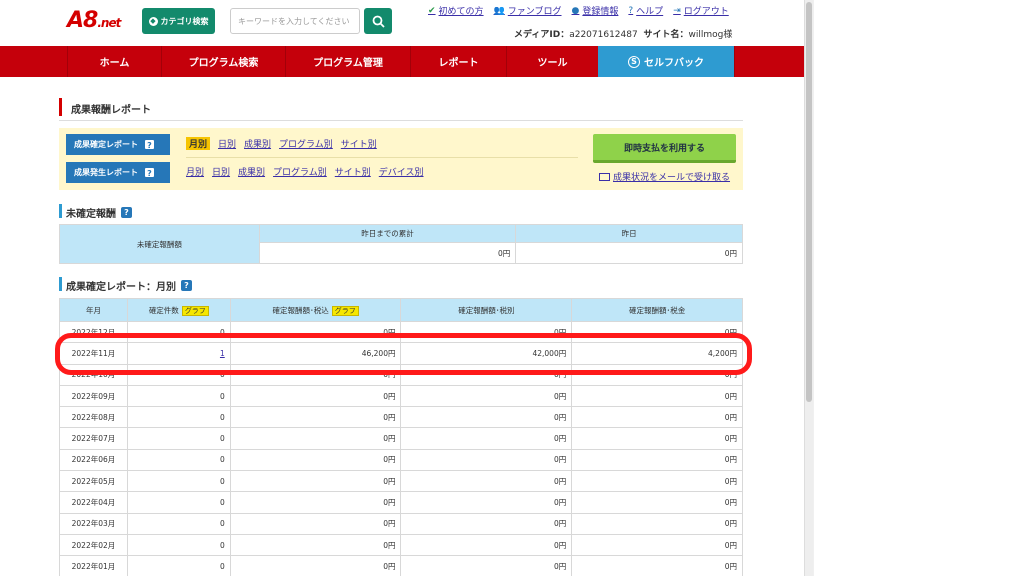  What do you see at coordinates (251, 171) in the screenshot?
I see `occurred-by-result-link: 成果別` at bounding box center [251, 171].